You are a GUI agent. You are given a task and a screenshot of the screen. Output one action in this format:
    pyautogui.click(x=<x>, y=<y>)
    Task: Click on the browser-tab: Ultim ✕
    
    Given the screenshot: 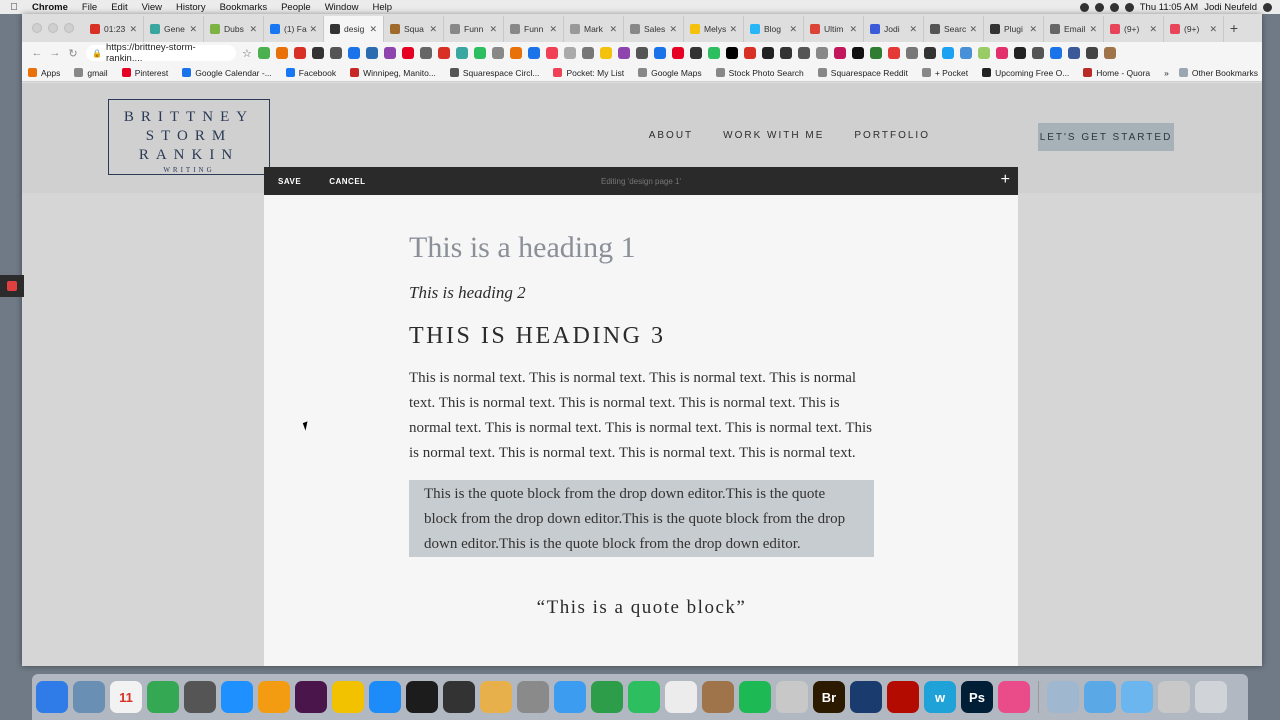 What is the action you would take?
    pyautogui.click(x=834, y=29)
    